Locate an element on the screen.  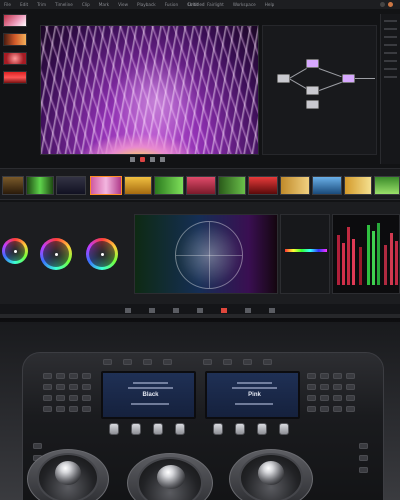
window-minimize-icon is located at coordinates (382, 4).